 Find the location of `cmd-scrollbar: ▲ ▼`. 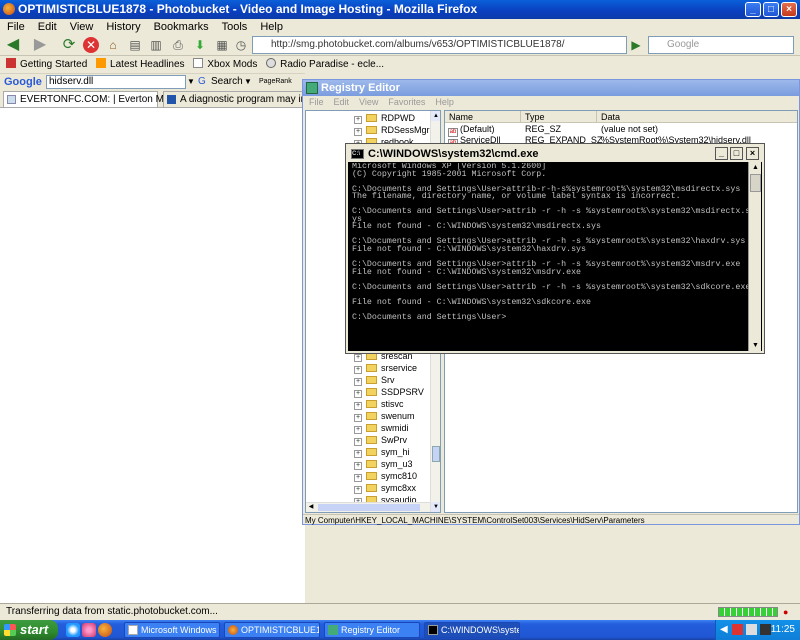

cmd-scrollbar: ▲ ▼ is located at coordinates (754, 256).